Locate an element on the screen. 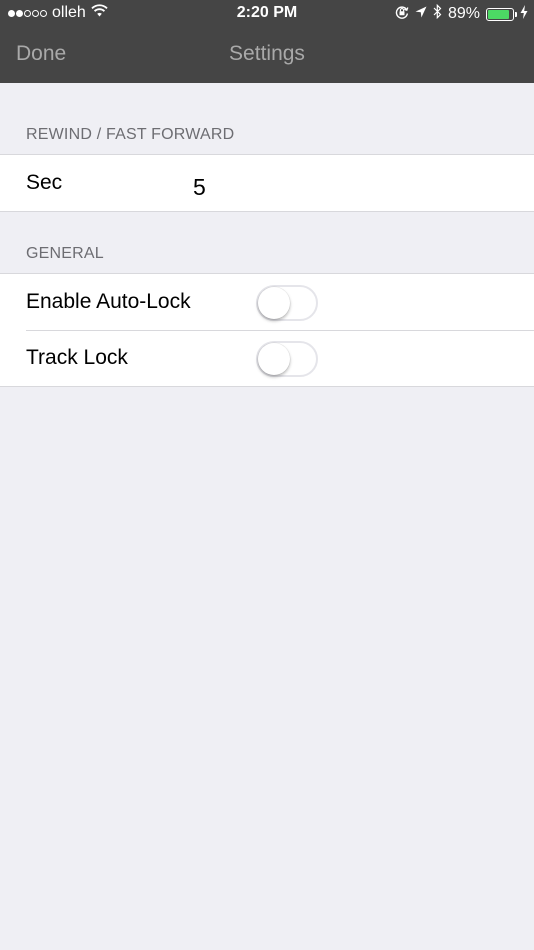 The height and width of the screenshot is (950, 534). auto-lock-row: Enable Auto-Lock is located at coordinates (267, 302).